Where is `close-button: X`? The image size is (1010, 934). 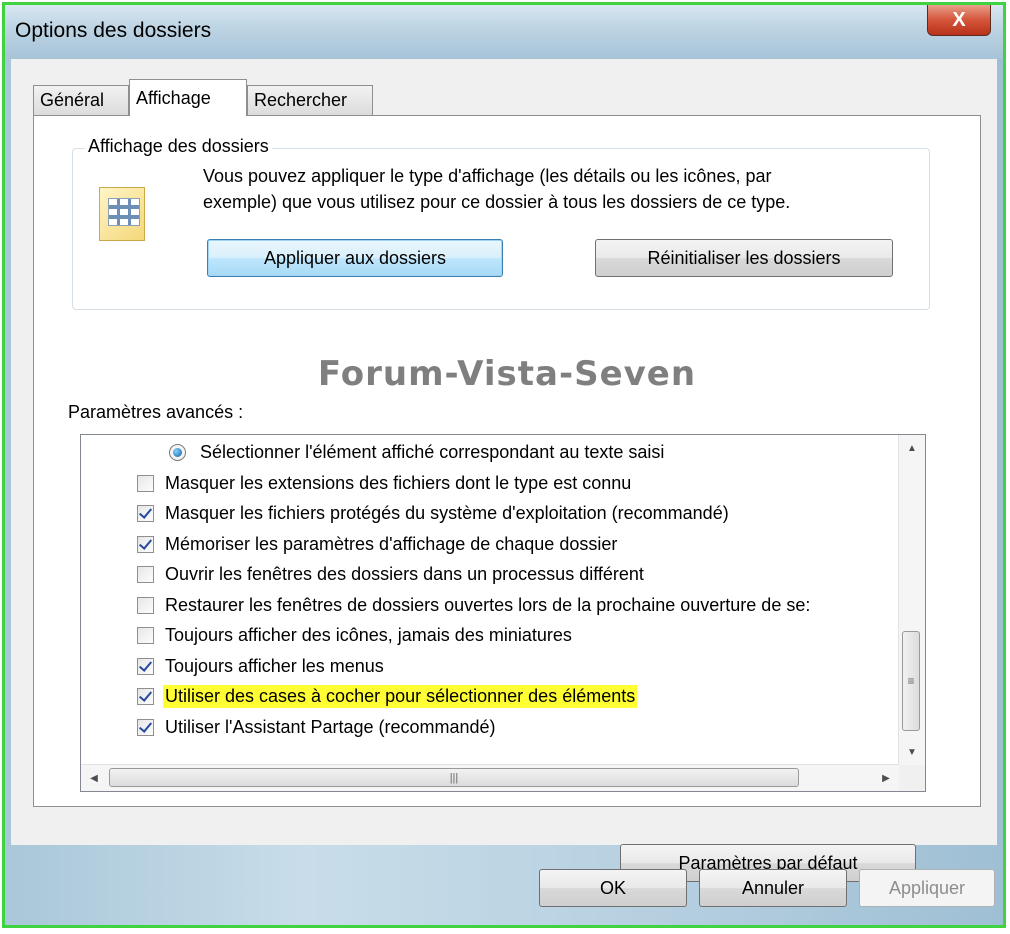 close-button: X is located at coordinates (959, 20).